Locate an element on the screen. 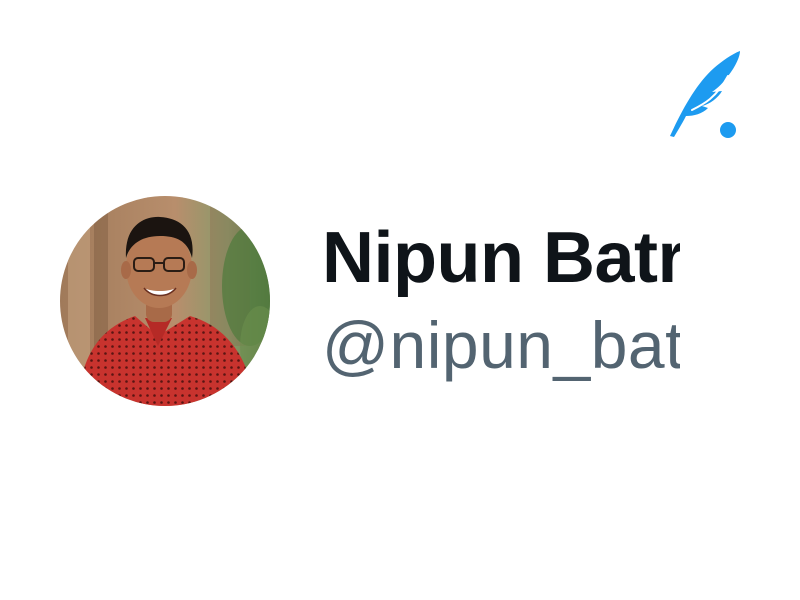 The width and height of the screenshot is (800, 600). profile-name-block: Nipun Batra @nipun_bat is located at coordinates (501, 310).